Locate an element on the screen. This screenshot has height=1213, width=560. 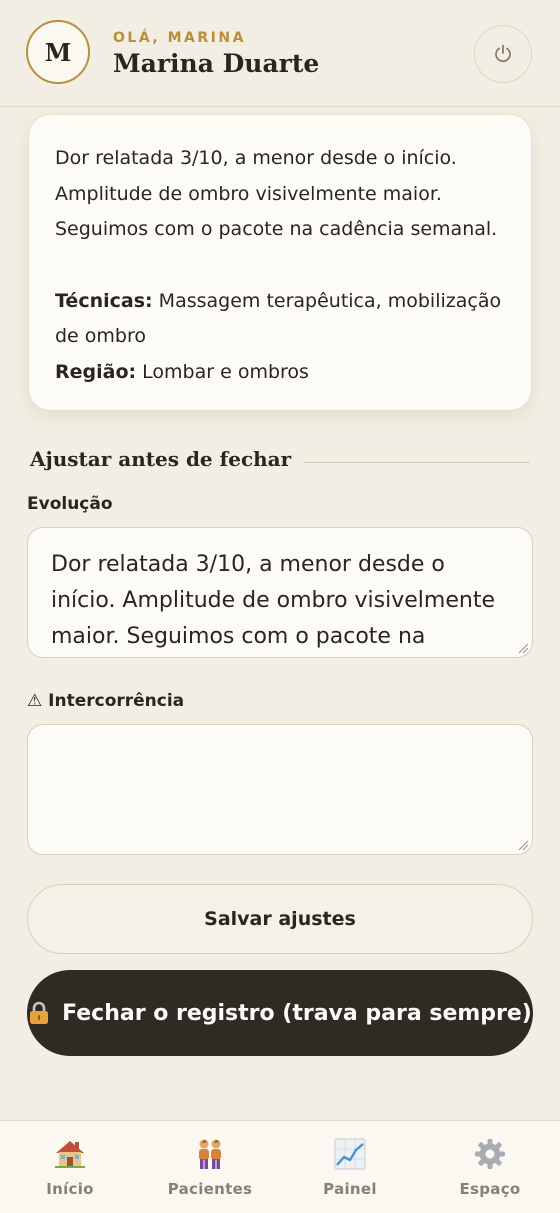
save-adjustments-button: Salvar ajustes is located at coordinates (280, 919).